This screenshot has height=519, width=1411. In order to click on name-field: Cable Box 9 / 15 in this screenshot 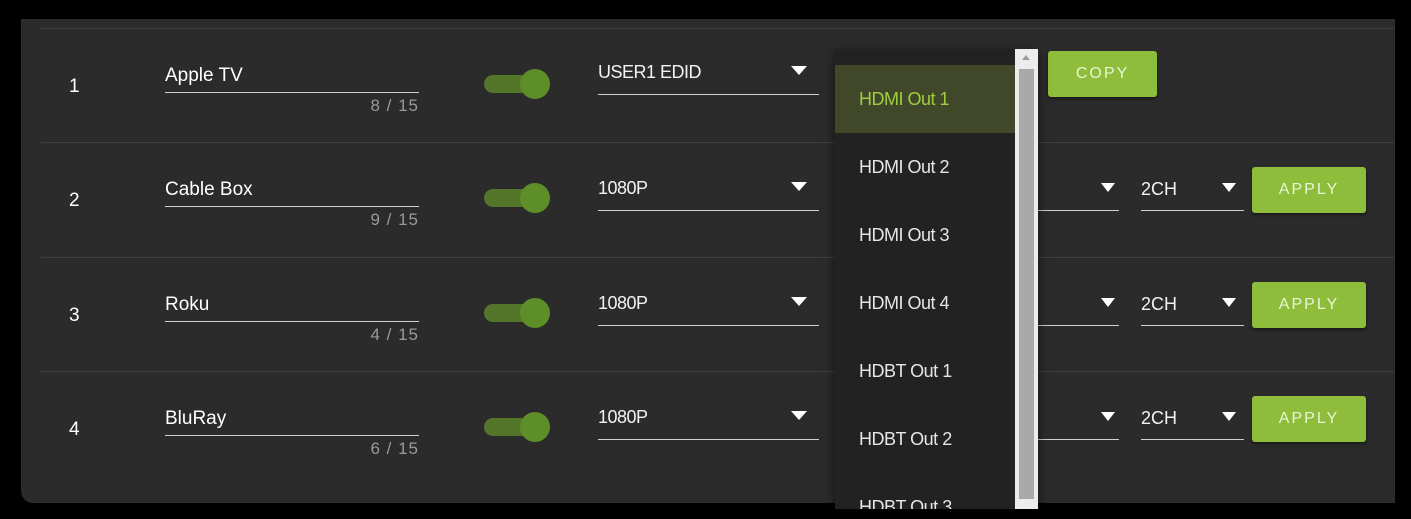, I will do `click(292, 204)`.